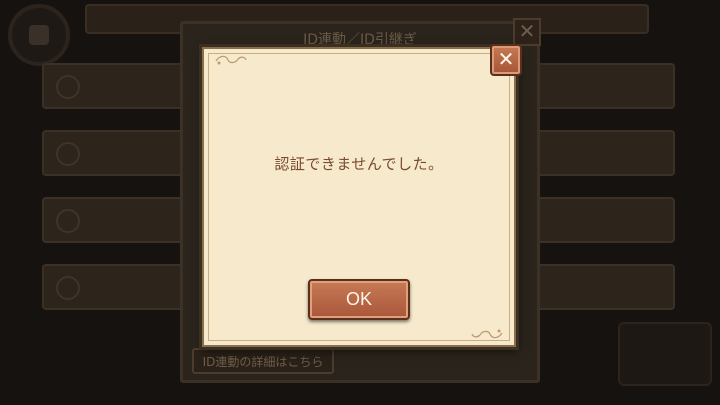  What do you see at coordinates (39, 35) in the screenshot?
I see `gear-icon` at bounding box center [39, 35].